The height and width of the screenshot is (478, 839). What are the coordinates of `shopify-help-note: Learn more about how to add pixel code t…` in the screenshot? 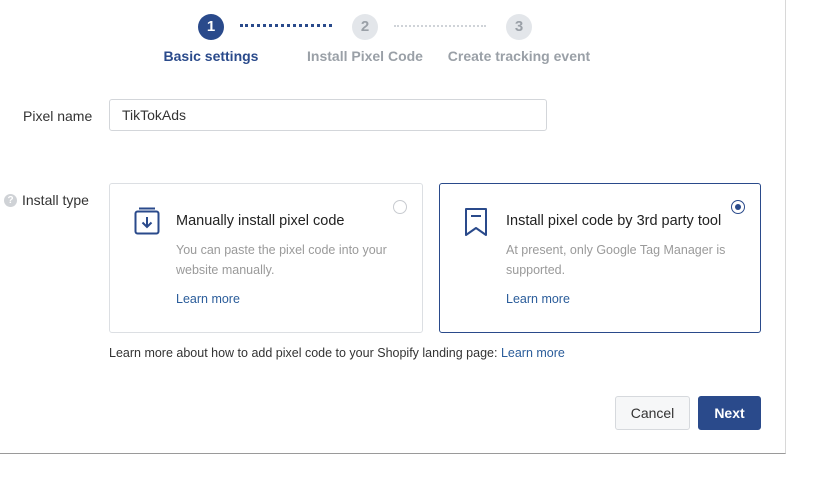 It's located at (337, 353).